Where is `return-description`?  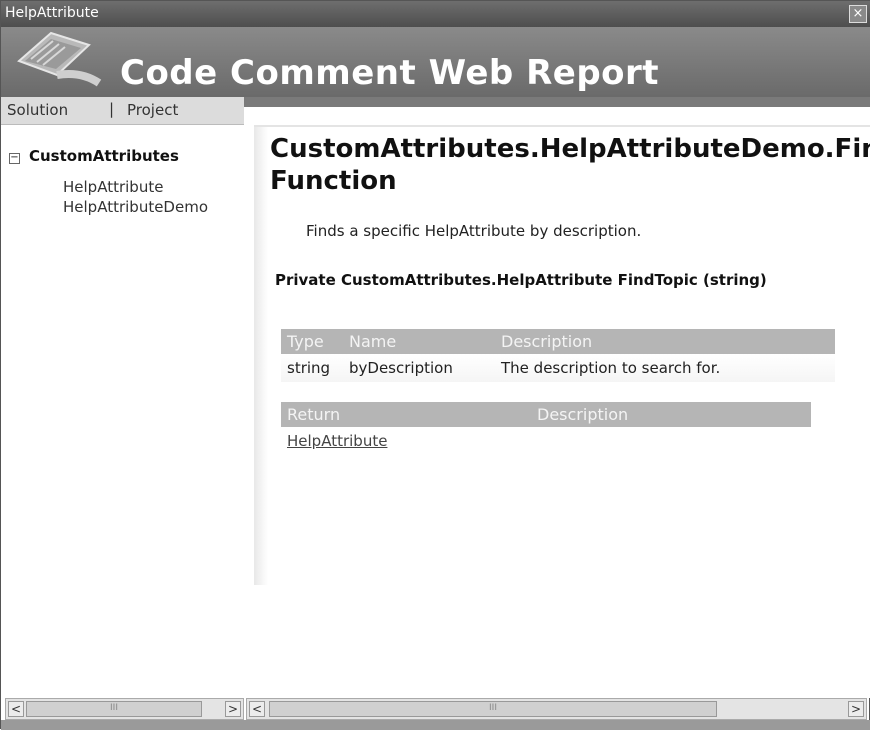 return-description is located at coordinates (671, 441).